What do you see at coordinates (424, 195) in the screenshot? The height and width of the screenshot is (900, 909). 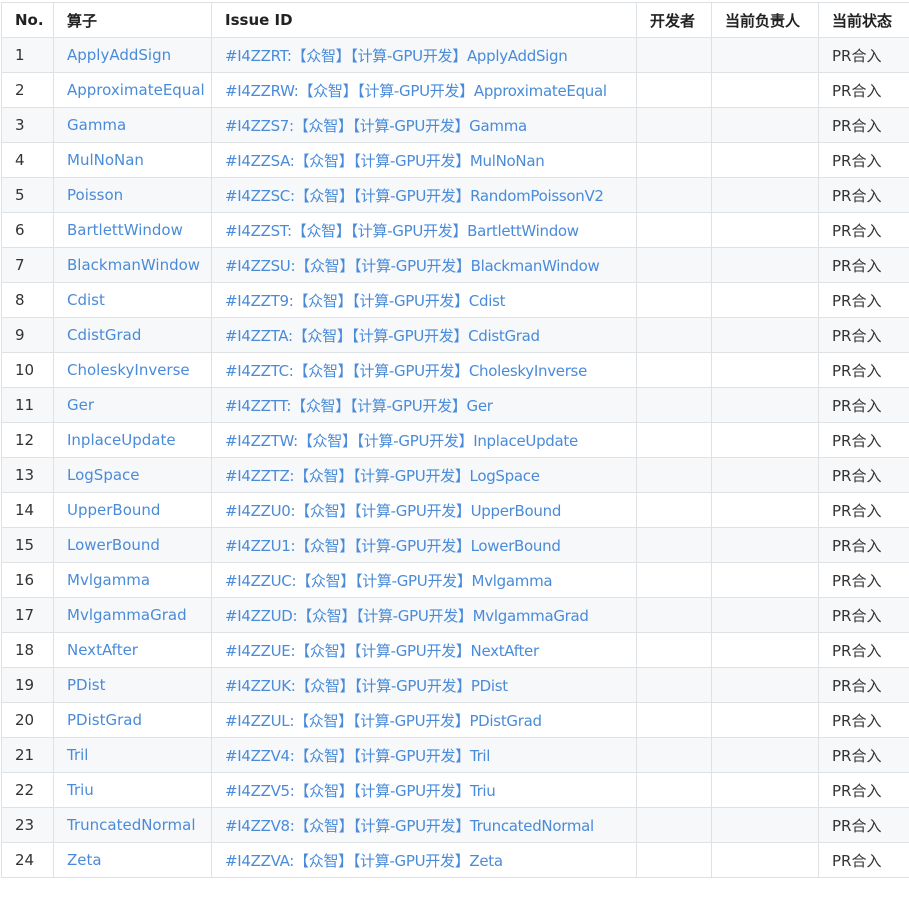 I see `issue-link: #I4ZZSC:【众智】【计算-GPU开发】RandomPoissonV2` at bounding box center [424, 195].